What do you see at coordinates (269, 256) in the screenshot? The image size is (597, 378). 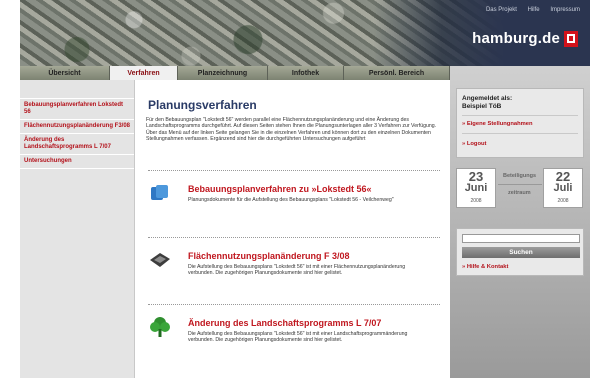 I see `entry-title-link: Flächennutzungsplanänderung F 3/08` at bounding box center [269, 256].